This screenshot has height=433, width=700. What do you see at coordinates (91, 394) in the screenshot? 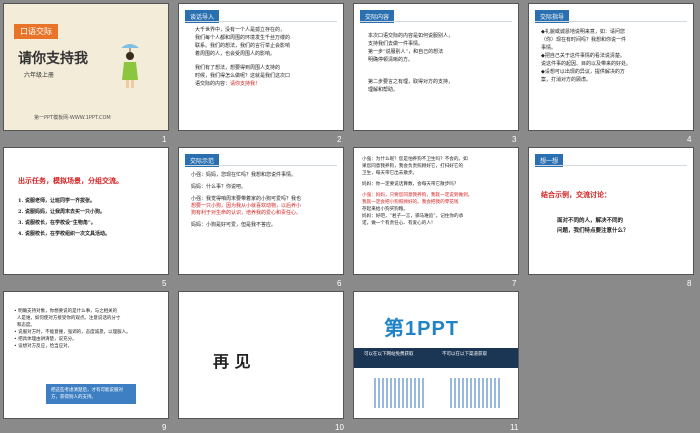
I see `summary-box: 把这些考虑清楚后，才有可能说服对方，获得别人的支持。` at bounding box center [91, 394].